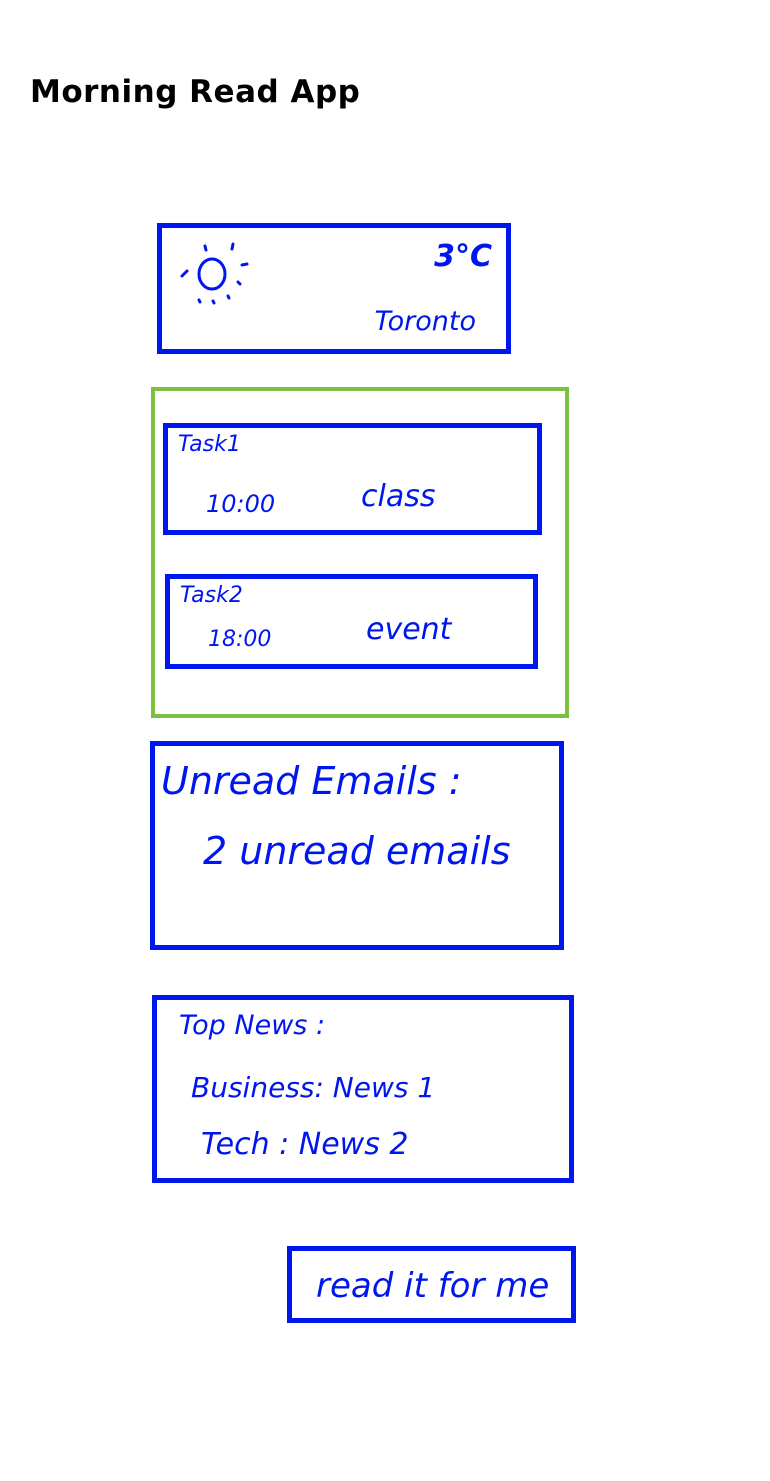  What do you see at coordinates (304, 1145) in the screenshot?
I see `news-item-tech: Tech : News 2` at bounding box center [304, 1145].